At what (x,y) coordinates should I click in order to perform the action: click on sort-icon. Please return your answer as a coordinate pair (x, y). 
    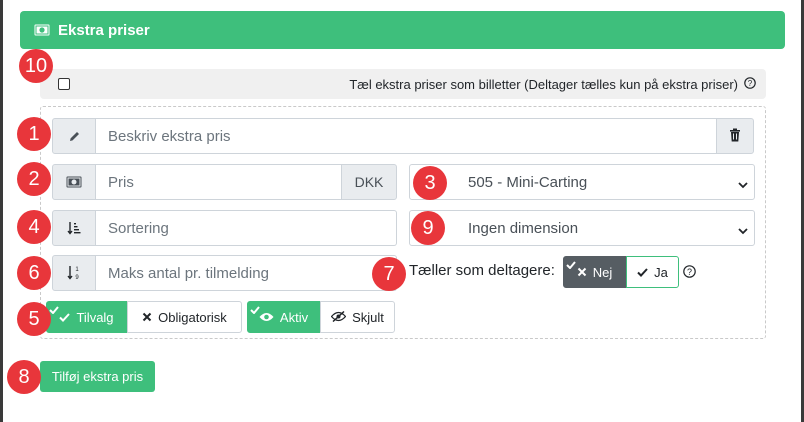
    Looking at the image, I should click on (74, 228).